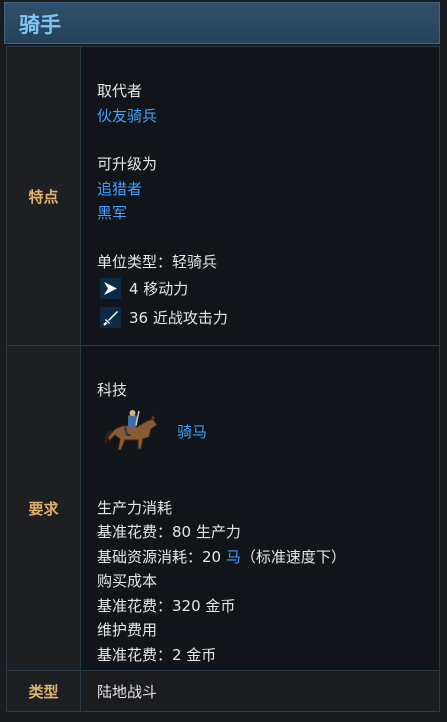  I want to click on type-row: 类型 陆地战斗, so click(223, 691).